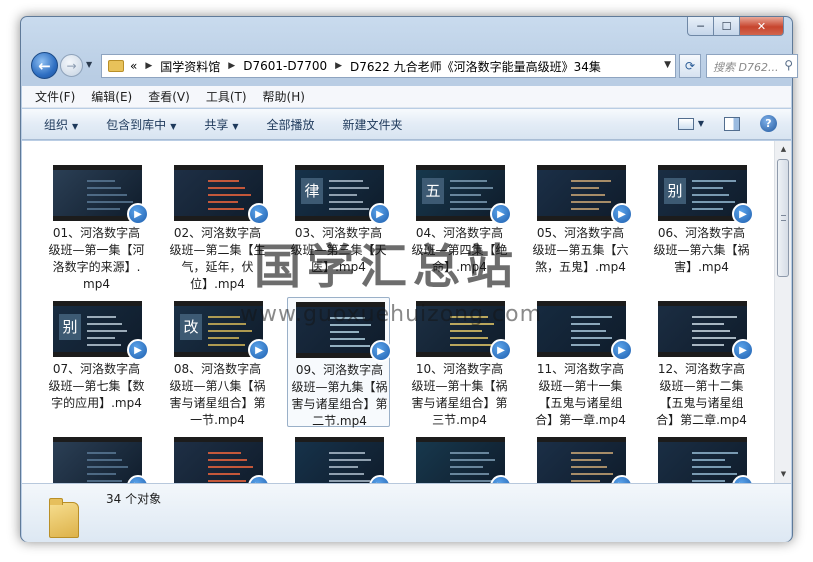  I want to click on file-name: 08、河洛数字高级班—第八集【祸害与诸星组合】第一节.mp4, so click(217, 394).